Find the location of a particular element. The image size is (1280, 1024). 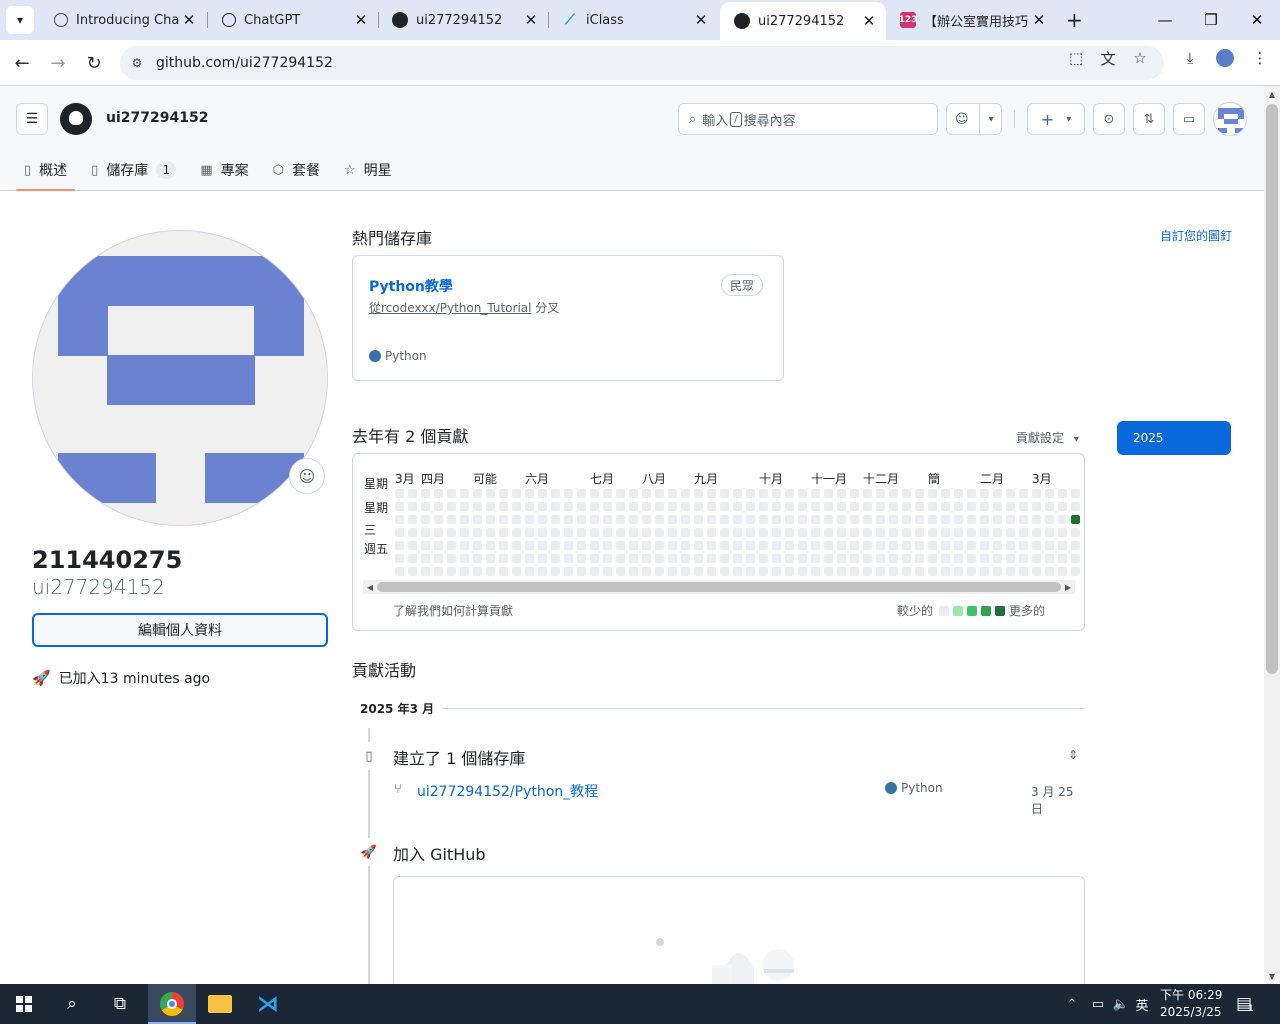

minimize-button: — is located at coordinates (1165, 20).